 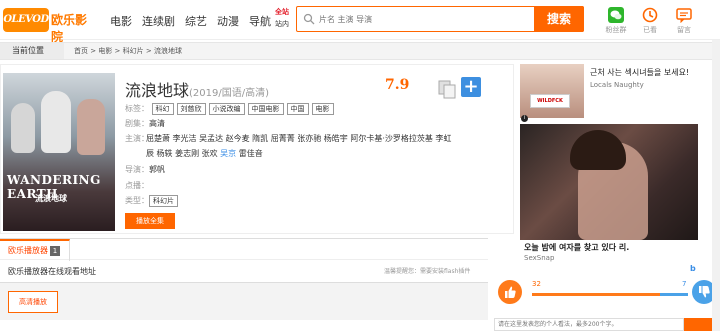 I want to click on tags-row: 标签： 科幻 刘慈欣 小说改编 中国电影 中国 电影, so click(x=231, y=109).